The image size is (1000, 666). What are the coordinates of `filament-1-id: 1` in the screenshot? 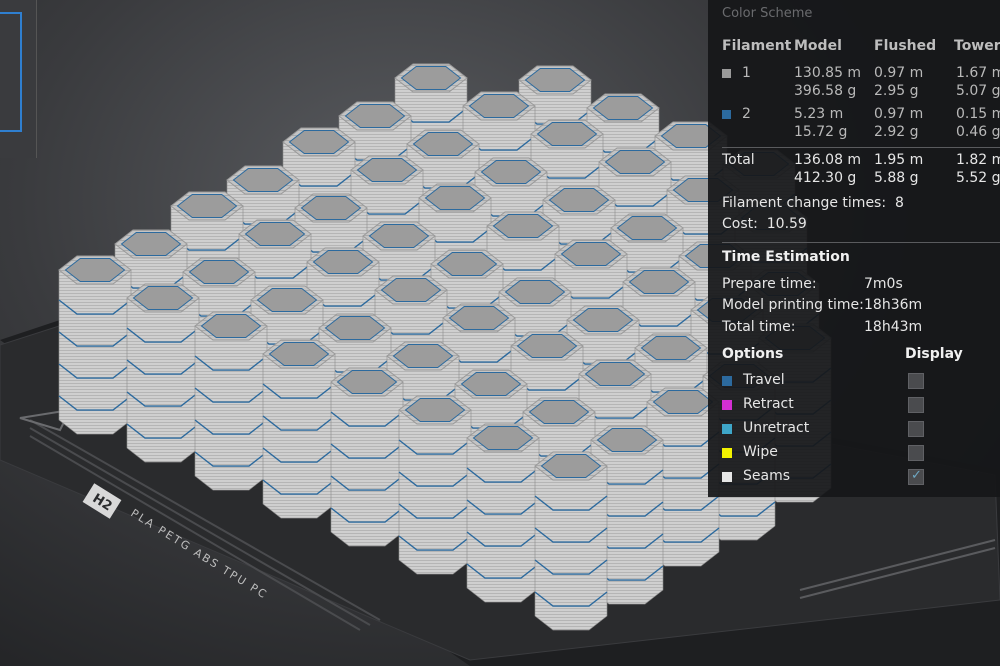 It's located at (746, 73).